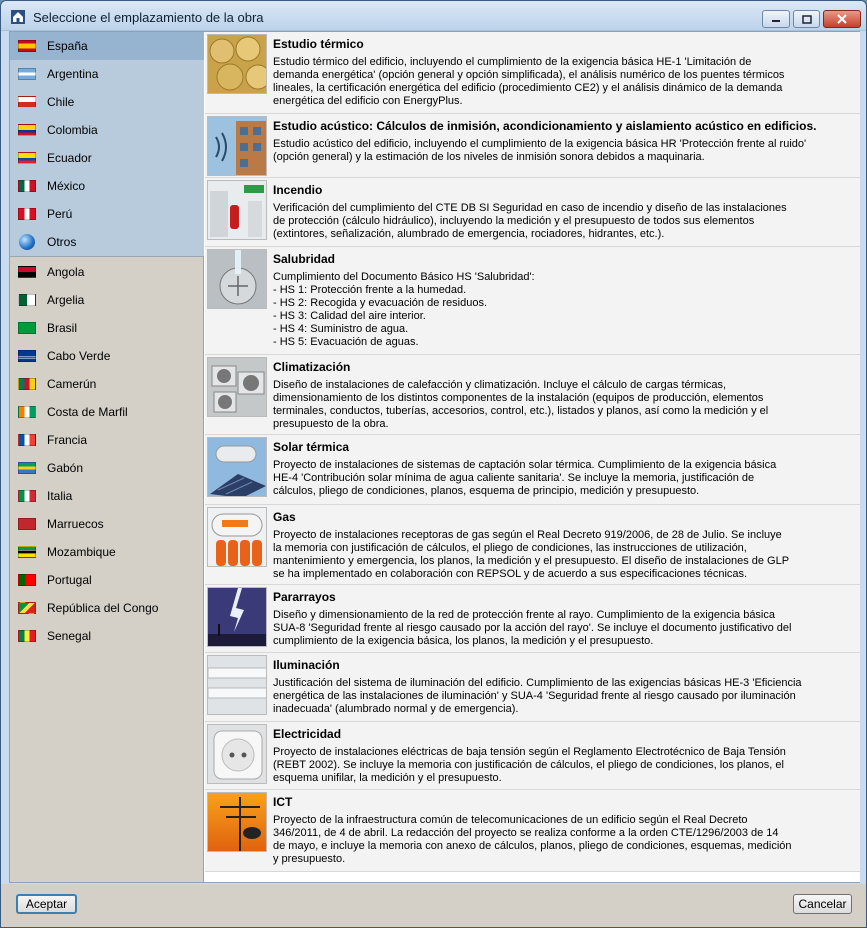 Image resolution: width=867 pixels, height=928 pixels. Describe the element at coordinates (311, 447) in the screenshot. I see `module-title: Solar térmica` at that location.